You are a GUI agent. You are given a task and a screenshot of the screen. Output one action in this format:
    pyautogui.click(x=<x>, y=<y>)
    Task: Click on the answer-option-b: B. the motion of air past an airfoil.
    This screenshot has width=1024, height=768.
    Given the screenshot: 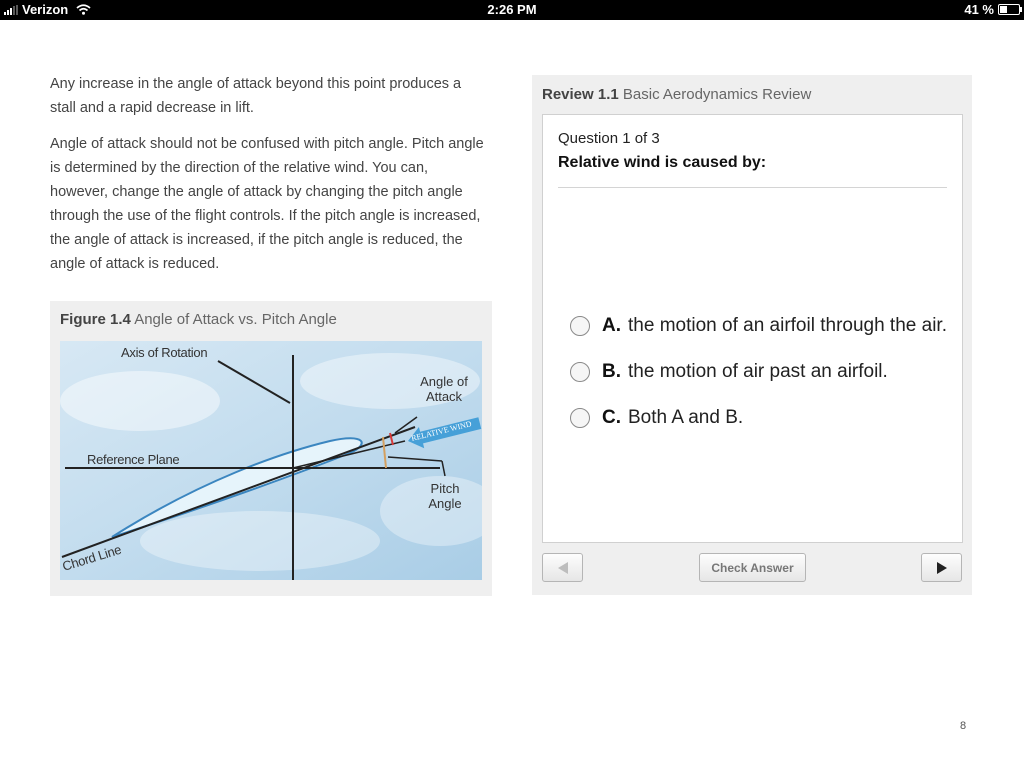 What is the action you would take?
    pyautogui.click(x=758, y=372)
    